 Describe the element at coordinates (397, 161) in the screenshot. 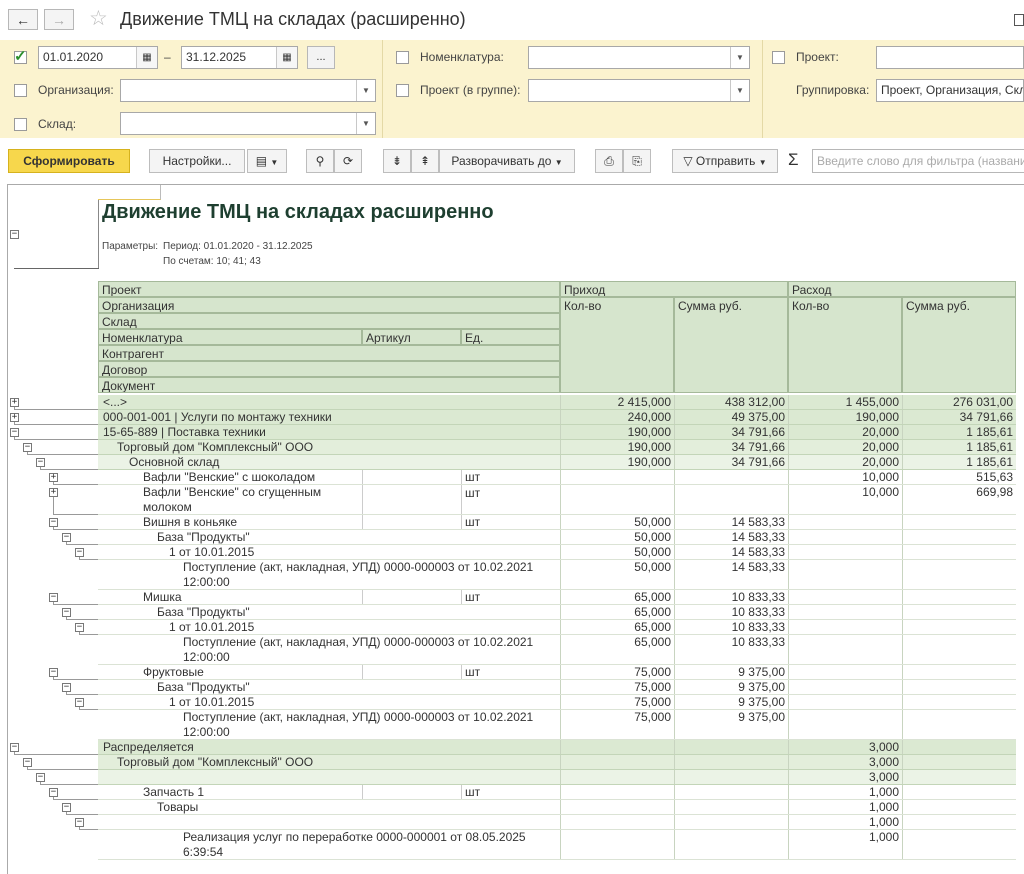

I see `collapse-all-button: ⇟` at that location.